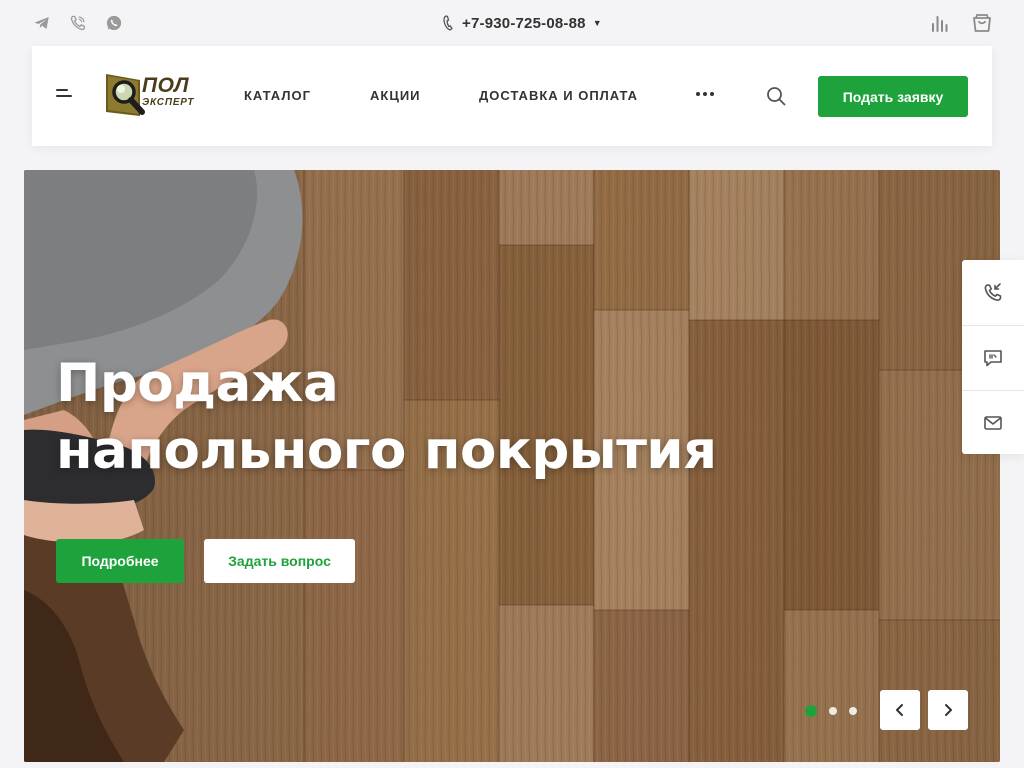  I want to click on nav-delivery-payment: ДОСТАВКА И ОПЛАТА, so click(558, 95).